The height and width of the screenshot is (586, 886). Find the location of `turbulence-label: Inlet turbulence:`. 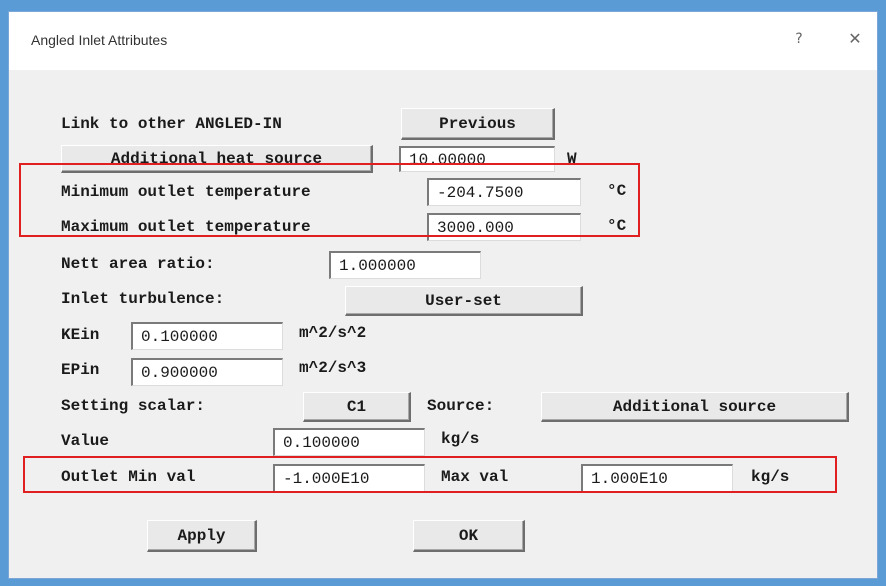

turbulence-label: Inlet turbulence: is located at coordinates (143, 299).